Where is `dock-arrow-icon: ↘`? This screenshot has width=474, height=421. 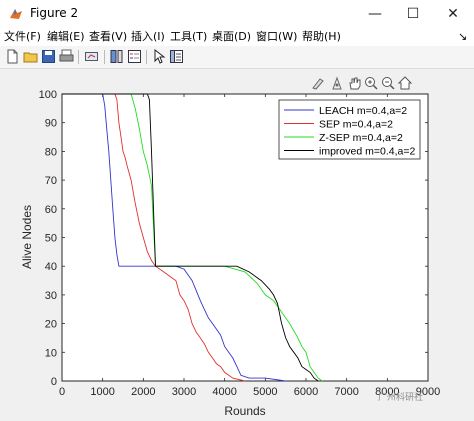
dock-arrow-icon: ↘ is located at coordinates (462, 37).